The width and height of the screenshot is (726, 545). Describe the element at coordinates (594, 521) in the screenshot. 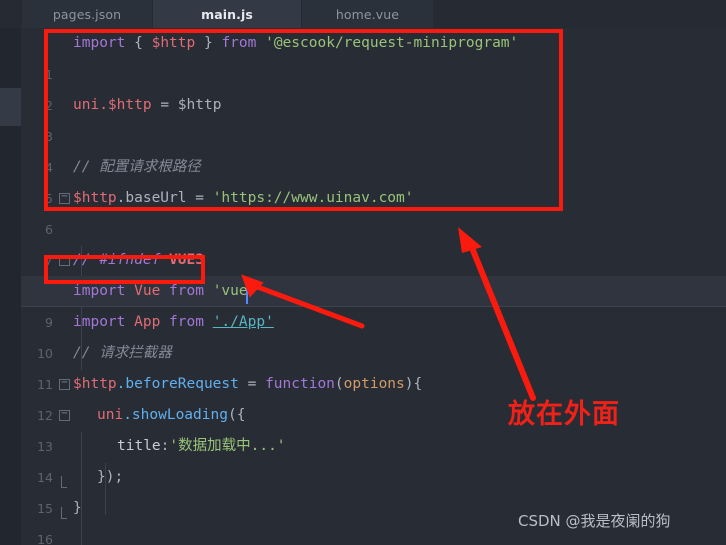

I see `csdn-watermark: CSDN @我是夜阑的狗` at that location.